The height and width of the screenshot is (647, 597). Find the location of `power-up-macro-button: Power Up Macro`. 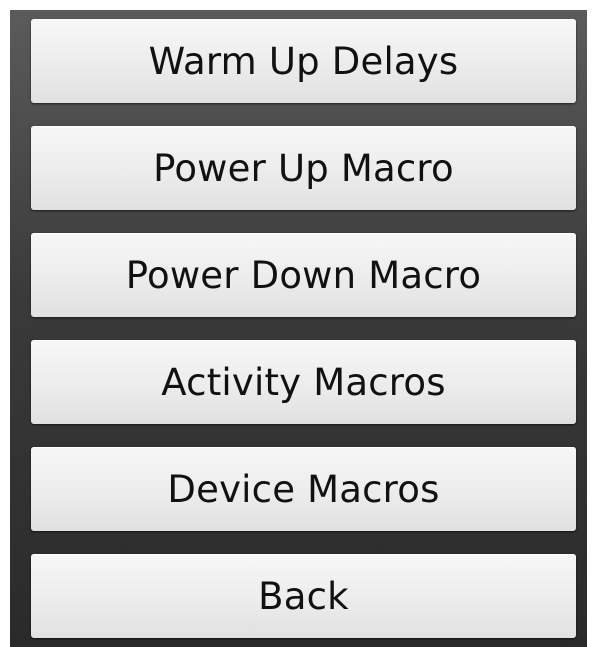

power-up-macro-button: Power Up Macro is located at coordinates (303, 168).